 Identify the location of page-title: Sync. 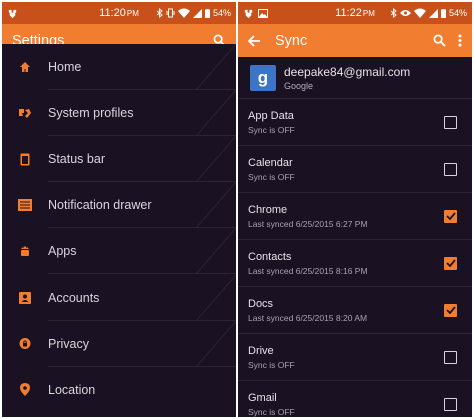
(291, 40).